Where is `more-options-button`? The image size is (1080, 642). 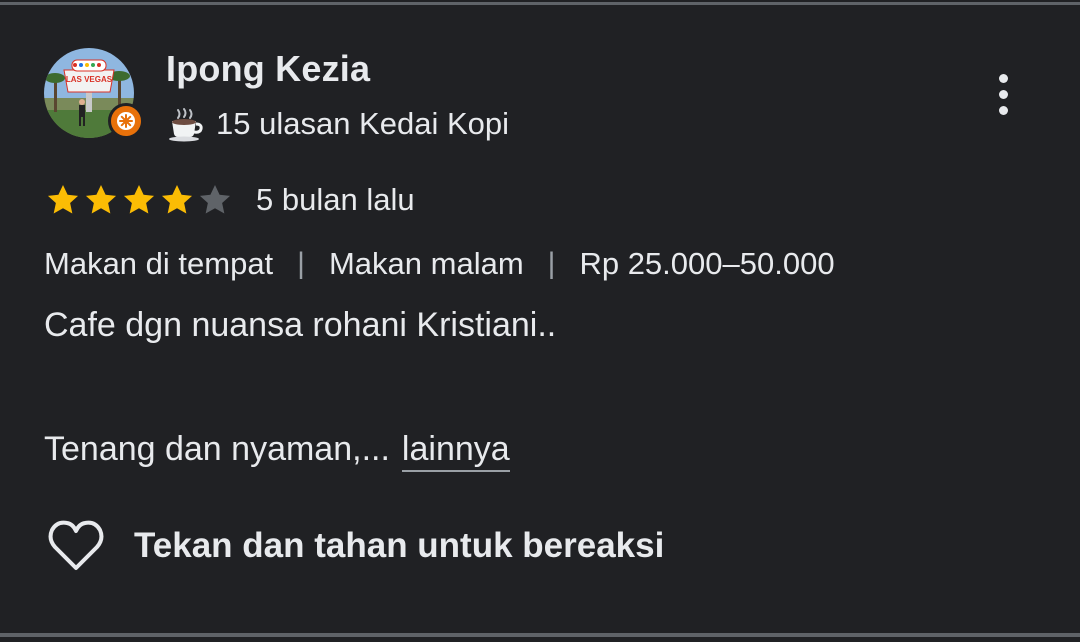
more-options-button is located at coordinates (1003, 94).